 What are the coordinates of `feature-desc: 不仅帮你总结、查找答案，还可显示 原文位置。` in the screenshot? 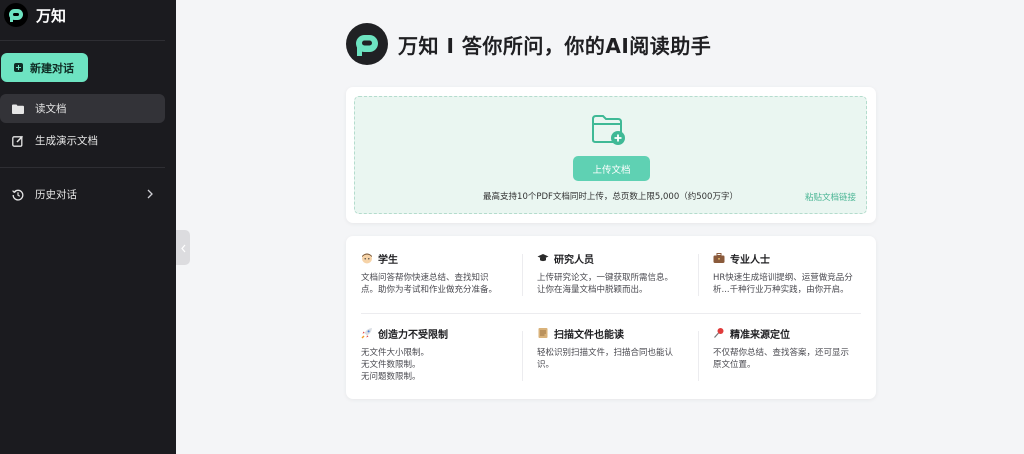 It's located at (781, 359).